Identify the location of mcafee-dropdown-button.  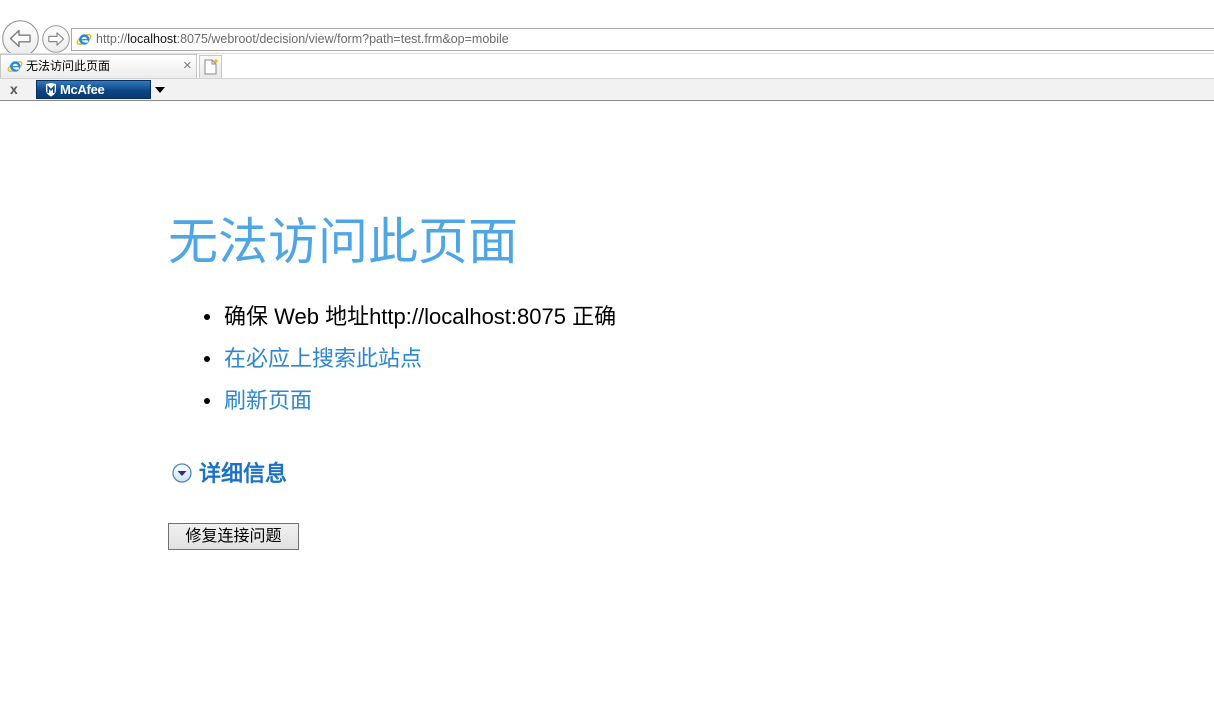
(160, 90).